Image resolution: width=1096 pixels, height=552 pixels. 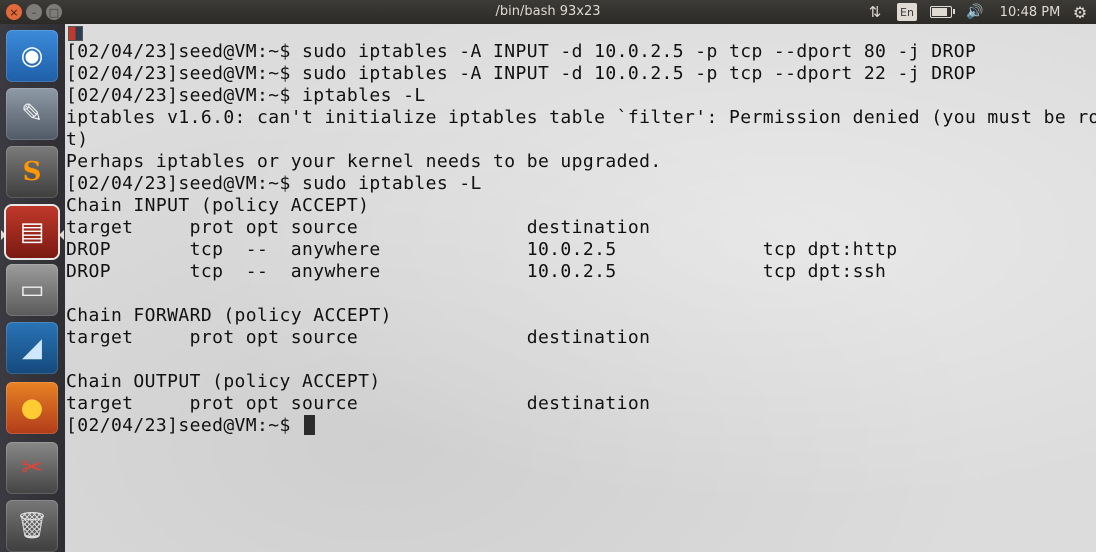 I want to click on terminal-prompt: [02/04/23]seed@VM:~$, so click(x=184, y=425).